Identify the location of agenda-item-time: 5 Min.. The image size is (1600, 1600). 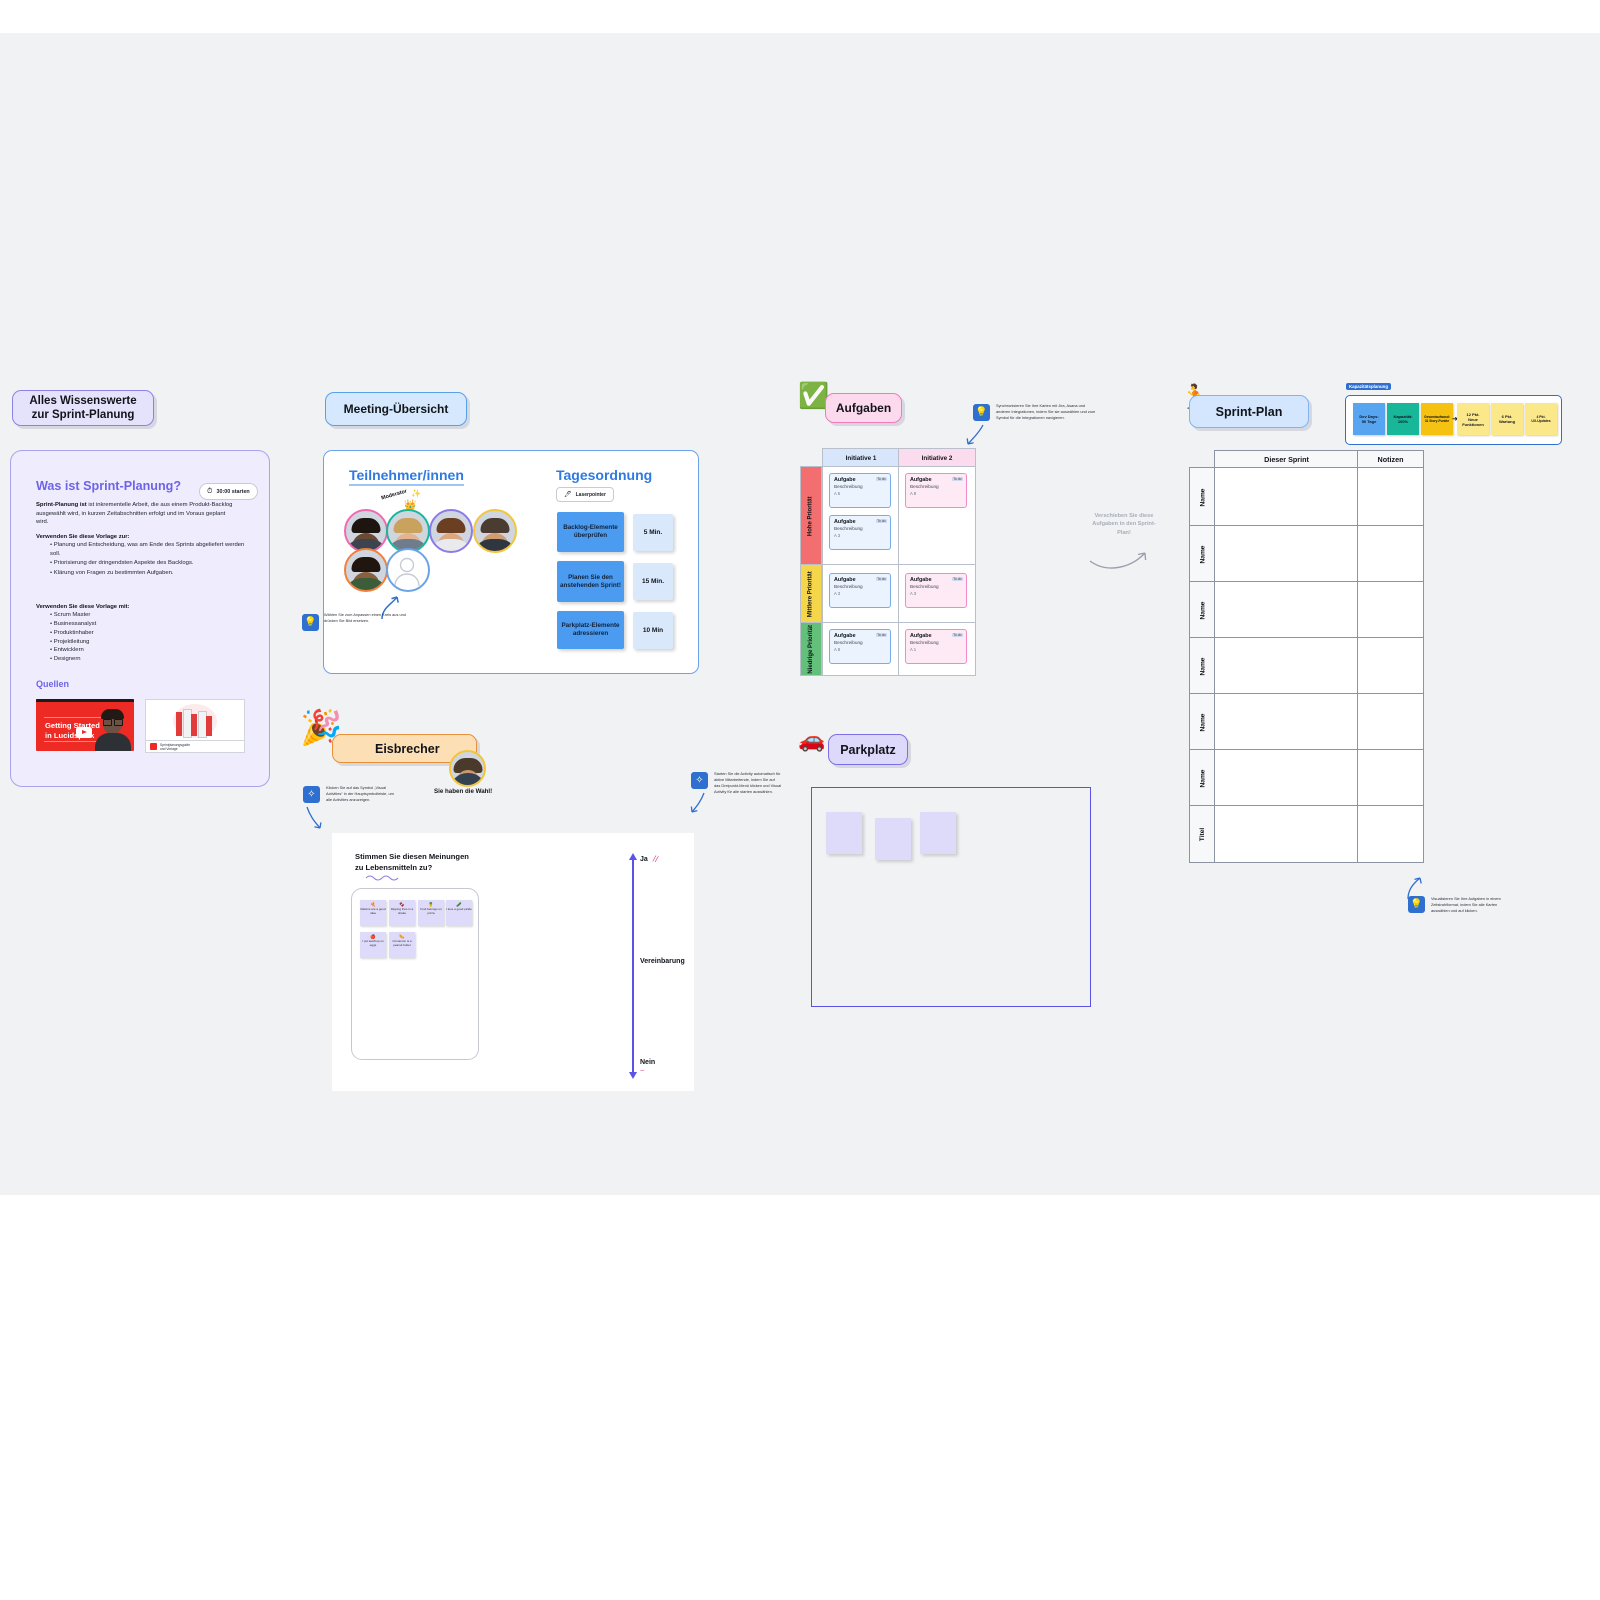
(653, 532).